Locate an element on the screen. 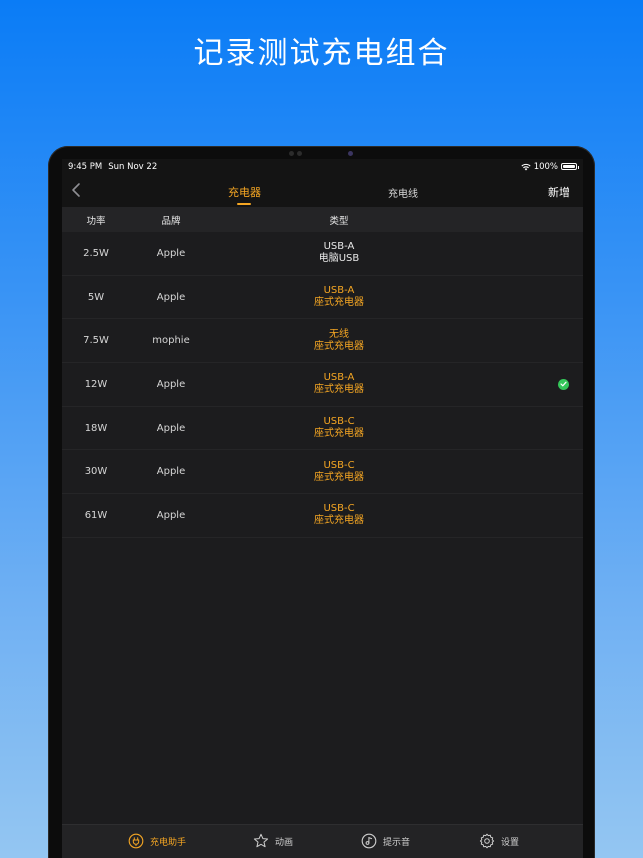 The width and height of the screenshot is (643, 858). status-bar: 9:45 PM Sun Nov 22 100% is located at coordinates (322, 166).